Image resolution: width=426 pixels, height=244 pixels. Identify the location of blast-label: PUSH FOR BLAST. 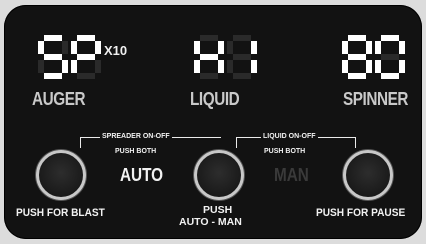
(60, 213).